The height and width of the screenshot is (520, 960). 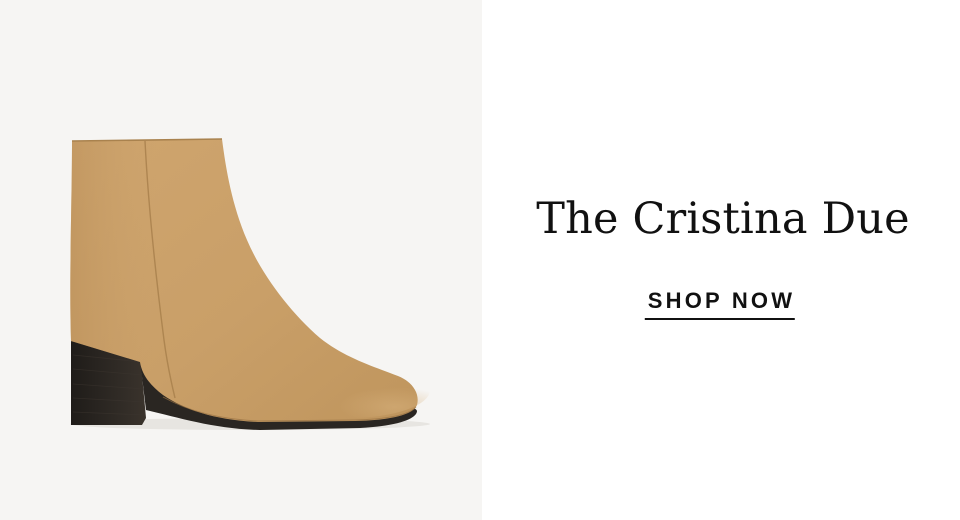 I want to click on product-headline: The Cristina Due, so click(x=723, y=219).